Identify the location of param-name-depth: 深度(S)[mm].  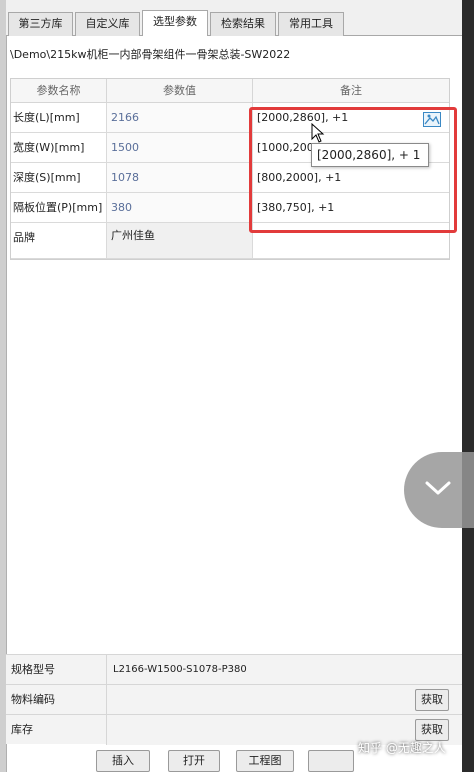
(59, 178).